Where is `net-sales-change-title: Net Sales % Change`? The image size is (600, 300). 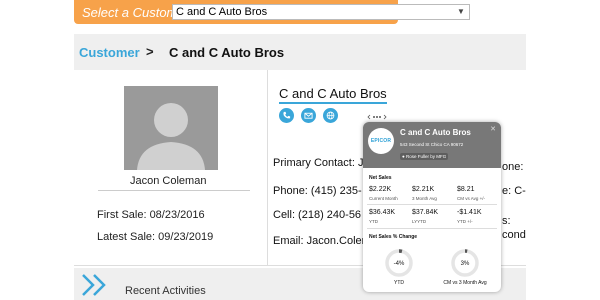
net-sales-change-title: Net Sales % Change is located at coordinates (393, 237).